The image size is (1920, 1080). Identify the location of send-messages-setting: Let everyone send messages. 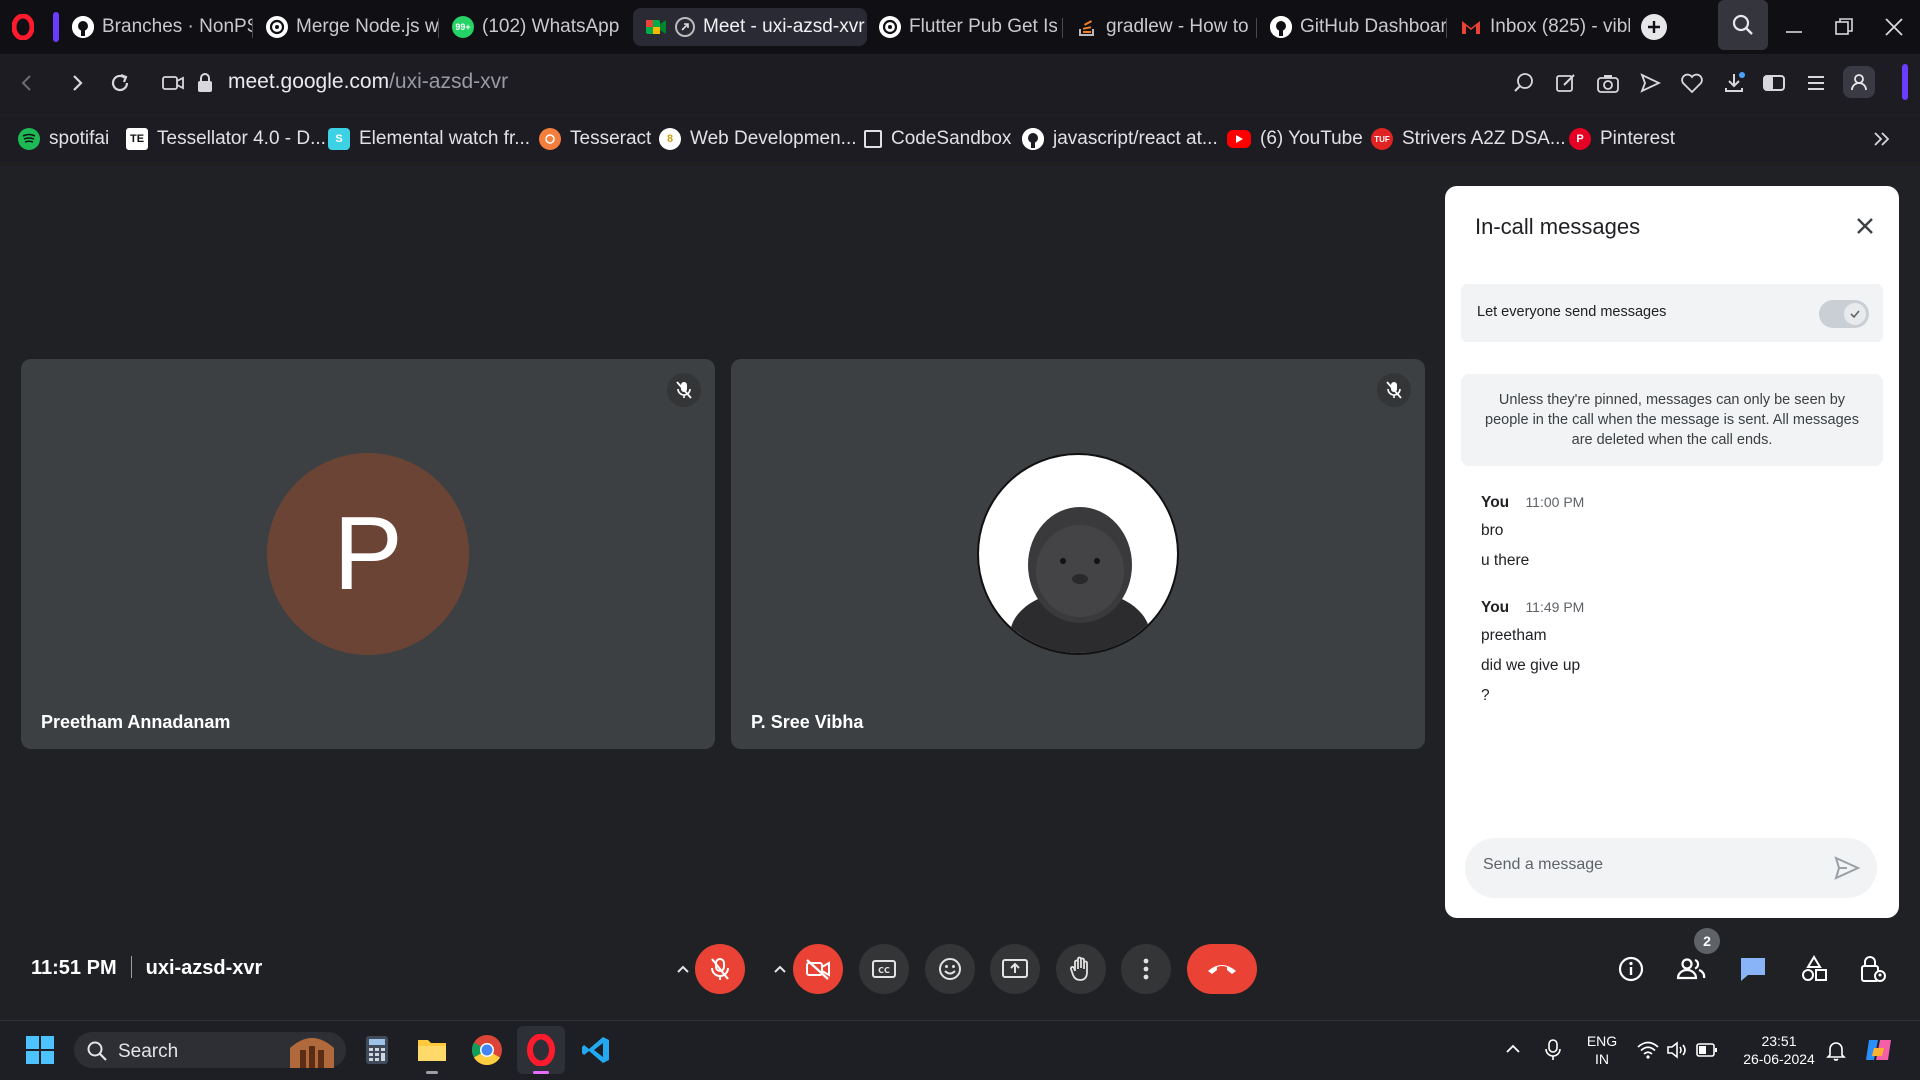
(1672, 313).